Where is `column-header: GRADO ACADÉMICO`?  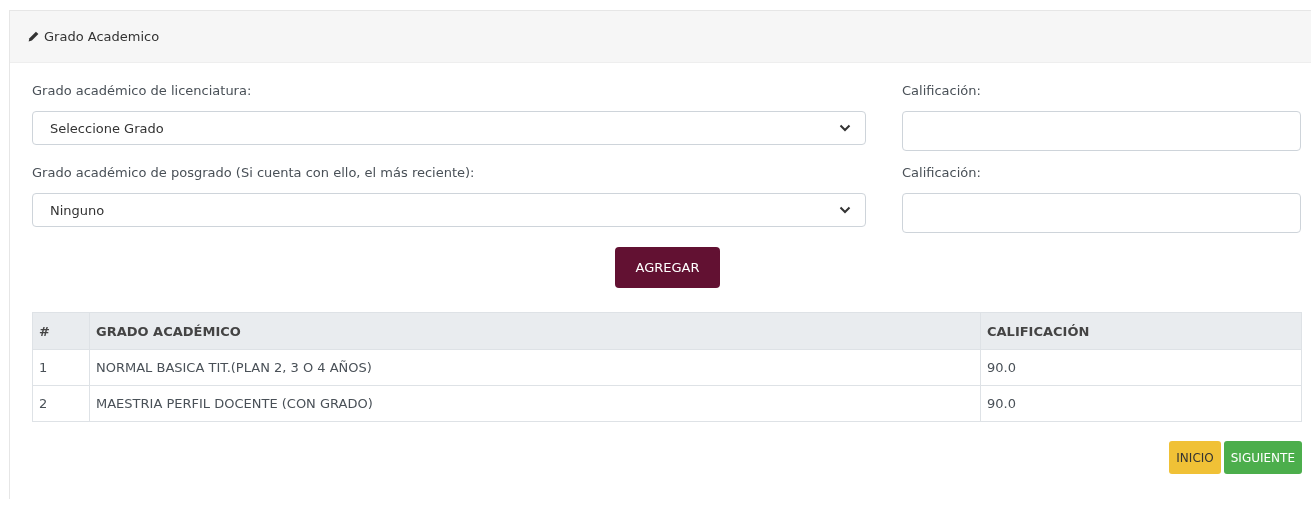
column-header: GRADO ACADÉMICO is located at coordinates (535, 331).